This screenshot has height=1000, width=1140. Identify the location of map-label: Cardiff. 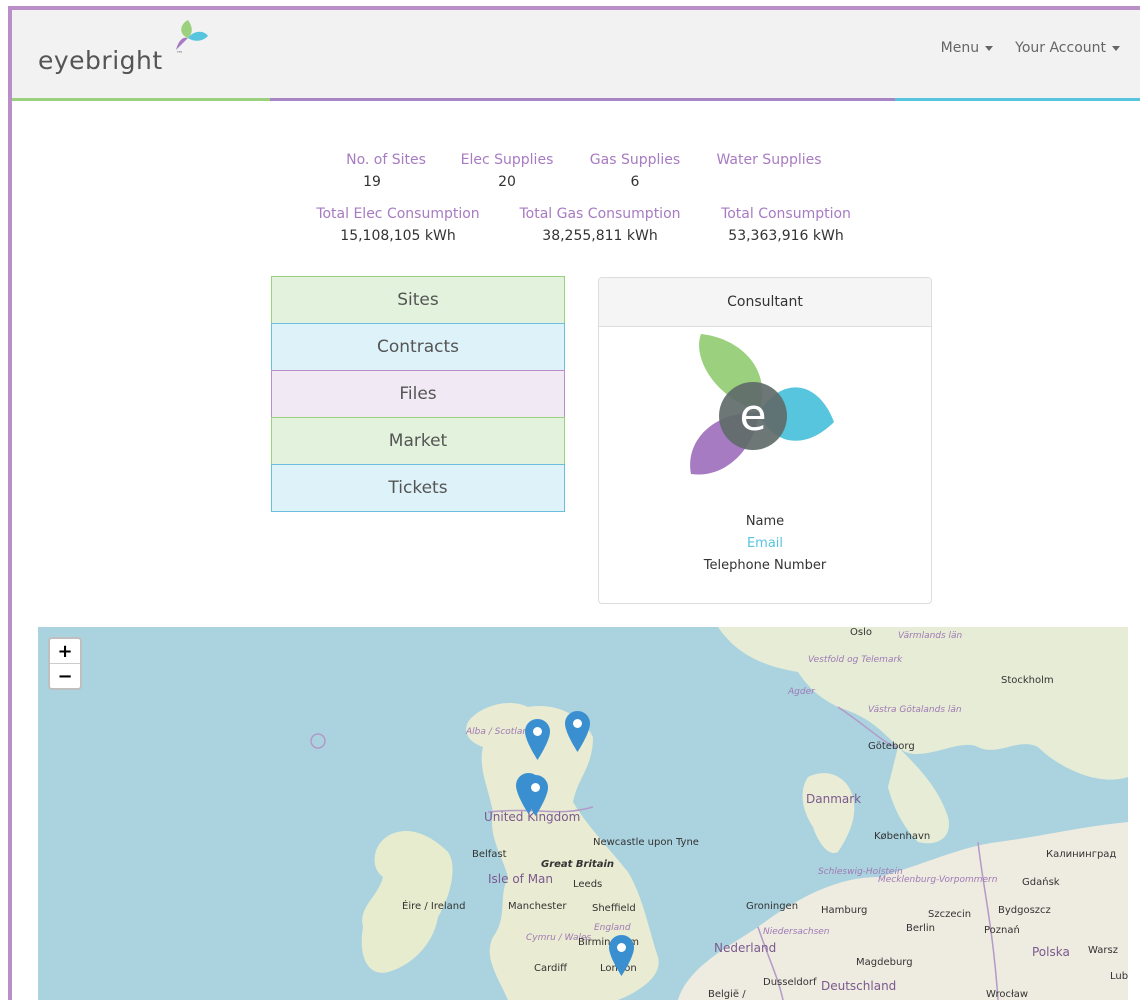
(551, 968).